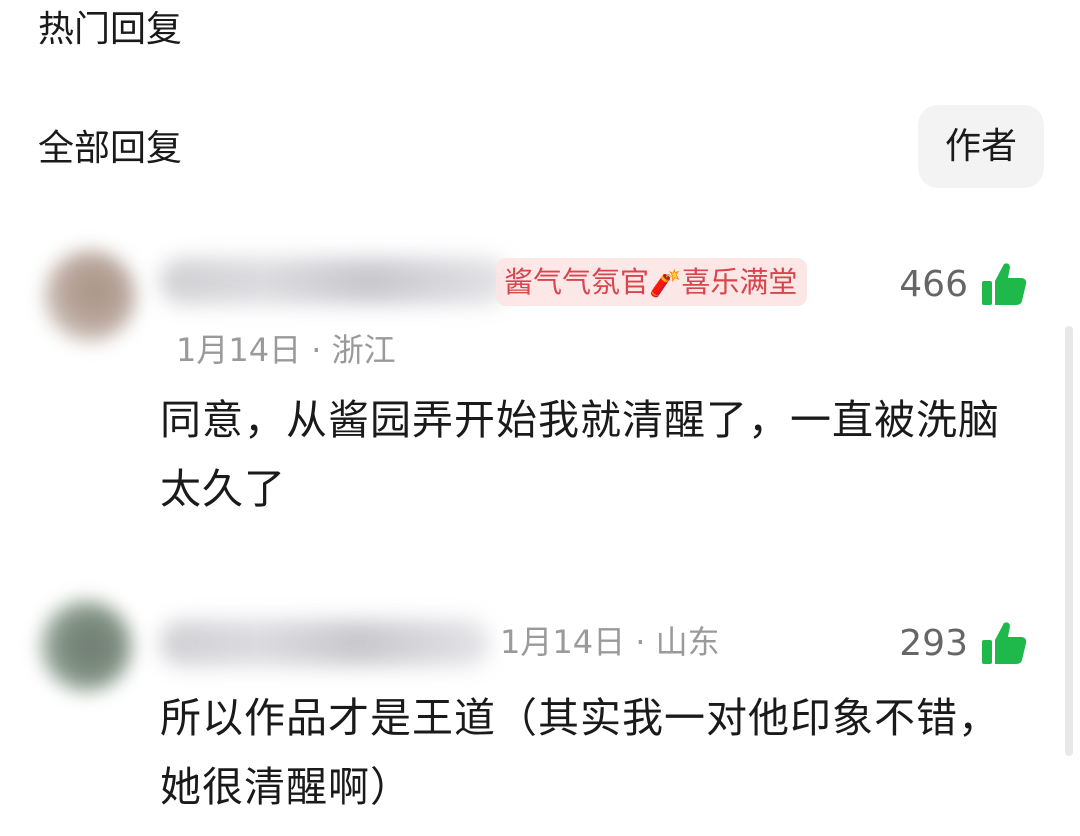 The image size is (1080, 836). I want to click on comment-text: 同意，从酱园弄开始我就清醒了，一直被洗脑太久了, so click(600, 455).